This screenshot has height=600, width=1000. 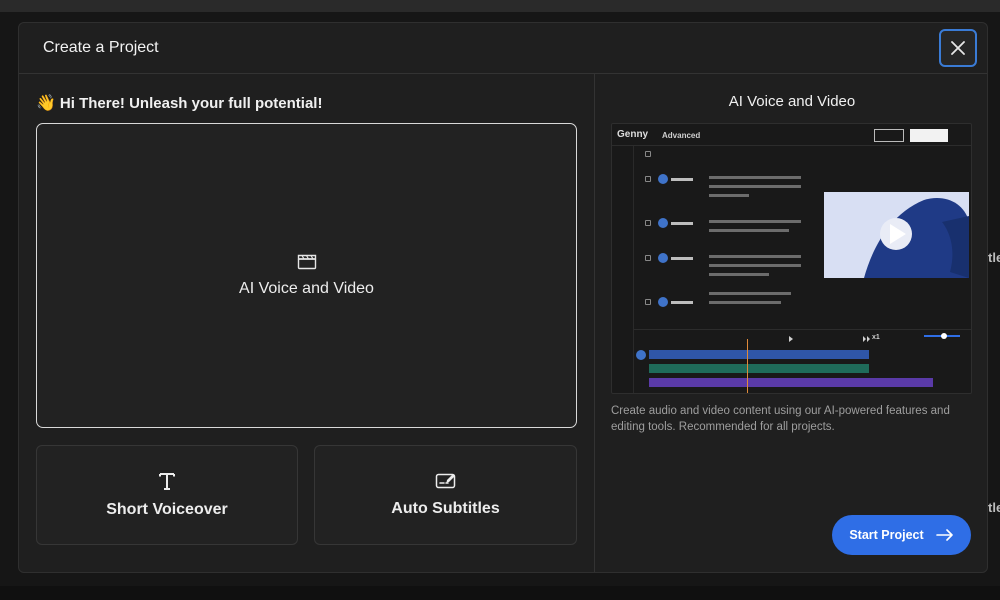 I want to click on short-voiceover-card: Short Voiceover, so click(x=167, y=495).